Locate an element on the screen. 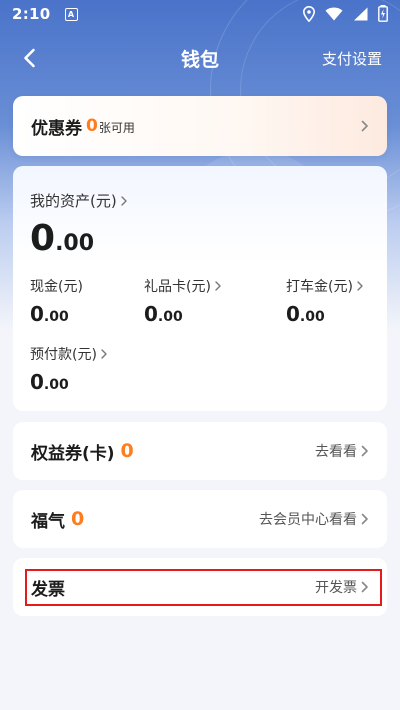 The image size is (400, 710). ride-credit-label-row: 打车金(元) is located at coordinates (324, 286).